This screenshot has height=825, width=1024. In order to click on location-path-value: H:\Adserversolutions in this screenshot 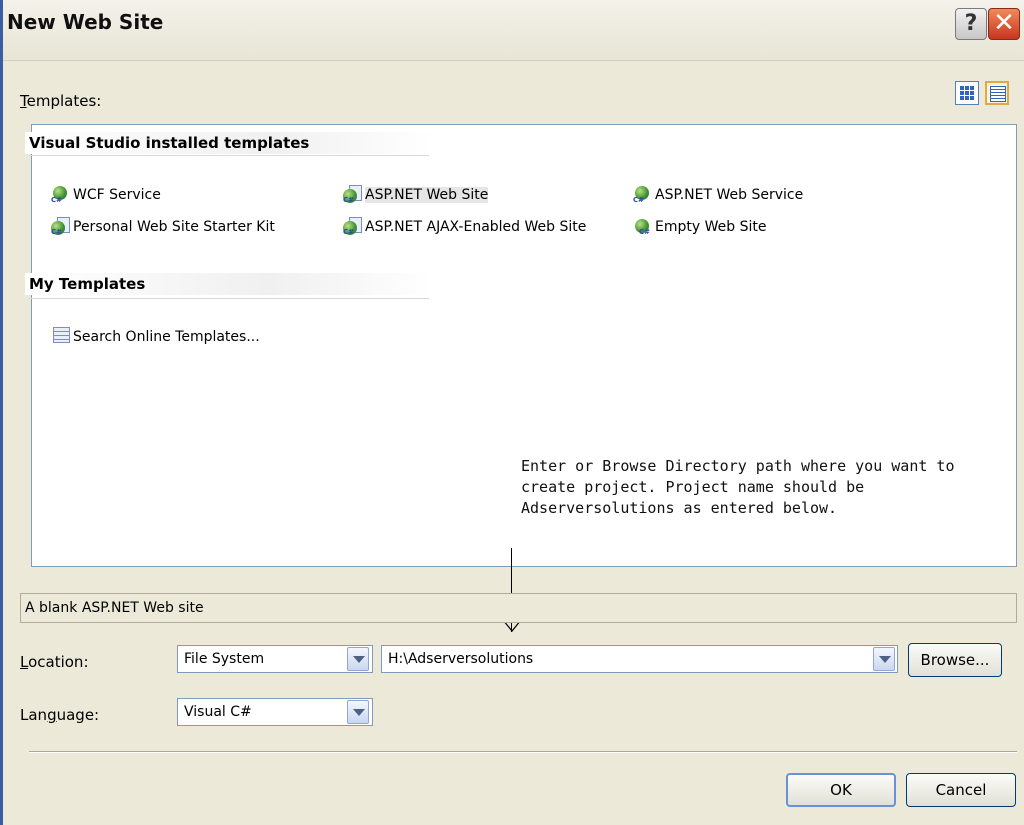, I will do `click(461, 659)`.